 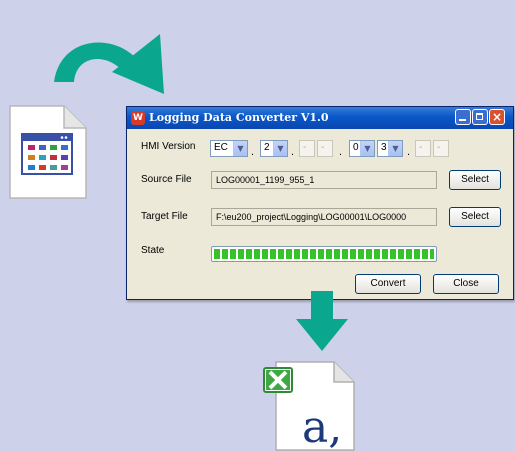 I want to click on maximize-button, so click(x=480, y=117).